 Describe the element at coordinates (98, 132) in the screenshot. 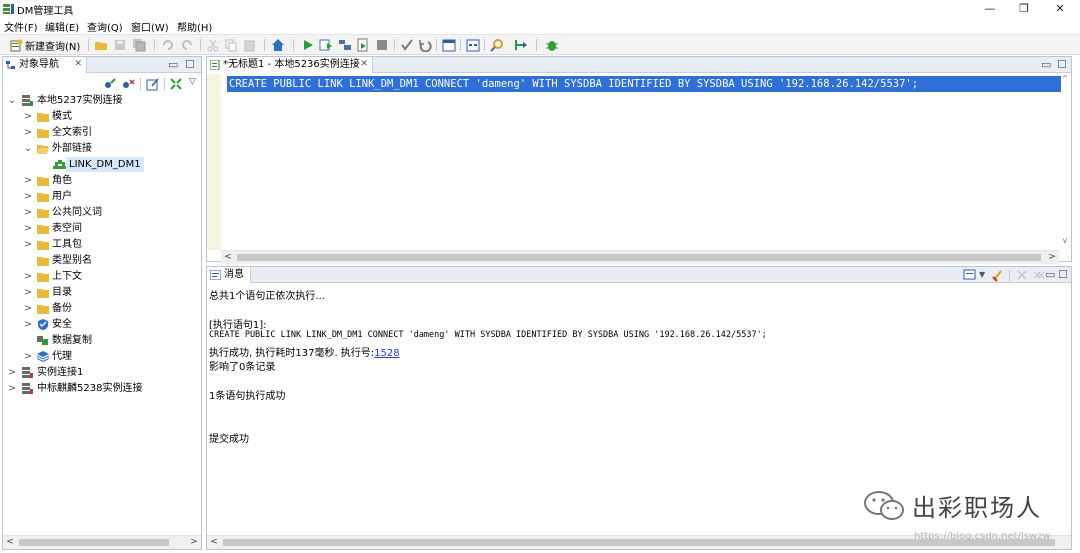

I see `tree-node: > 全文索引` at that location.